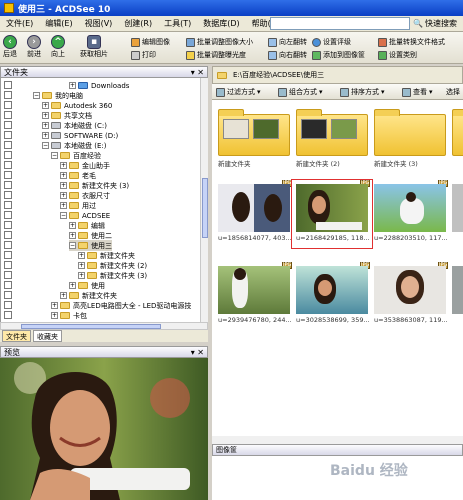 This screenshot has width=463, height=500. What do you see at coordinates (16, 336) in the screenshot?
I see `tab-folders: 文件夹` at bounding box center [16, 336].